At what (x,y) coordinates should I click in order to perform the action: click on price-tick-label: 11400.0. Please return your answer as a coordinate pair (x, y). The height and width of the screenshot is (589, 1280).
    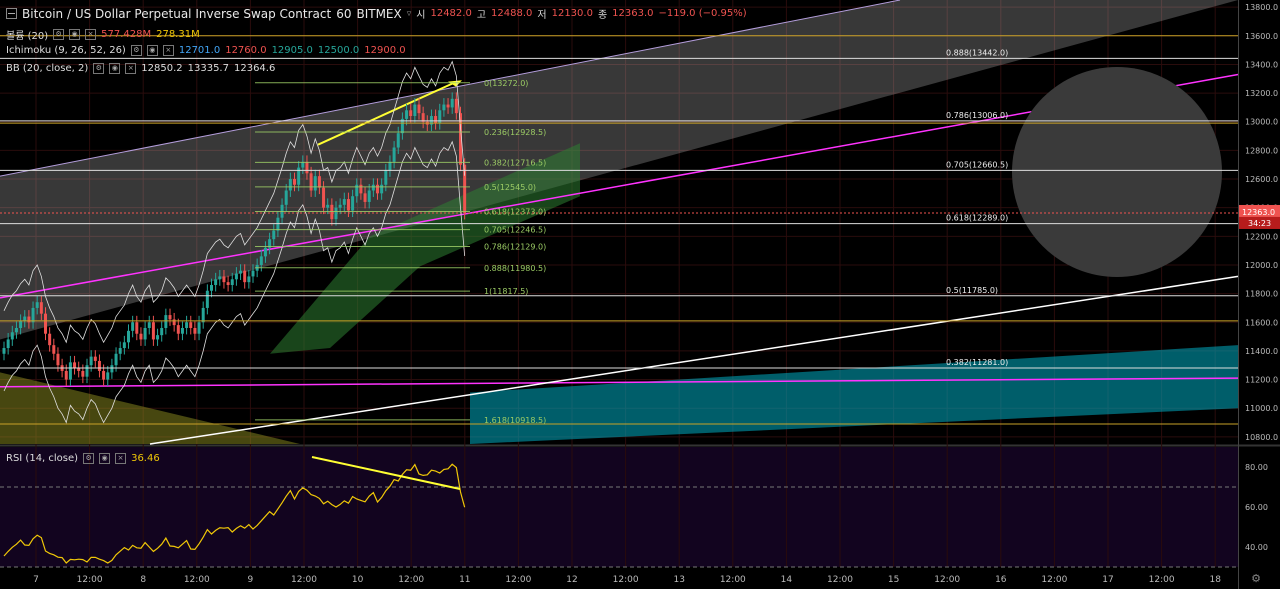
    Looking at the image, I should click on (1261, 351).